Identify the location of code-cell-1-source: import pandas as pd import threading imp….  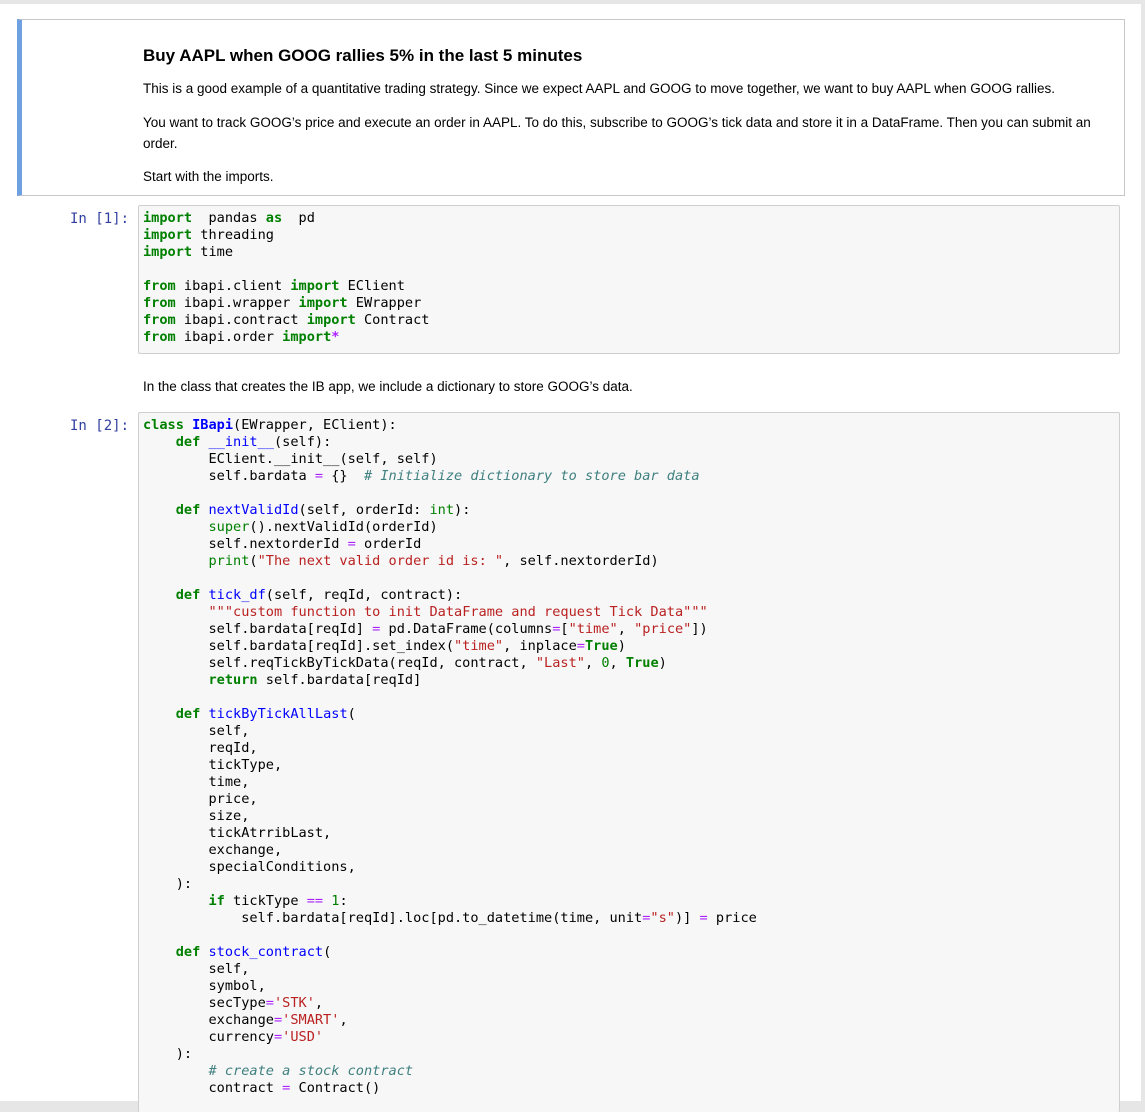
(286, 277).